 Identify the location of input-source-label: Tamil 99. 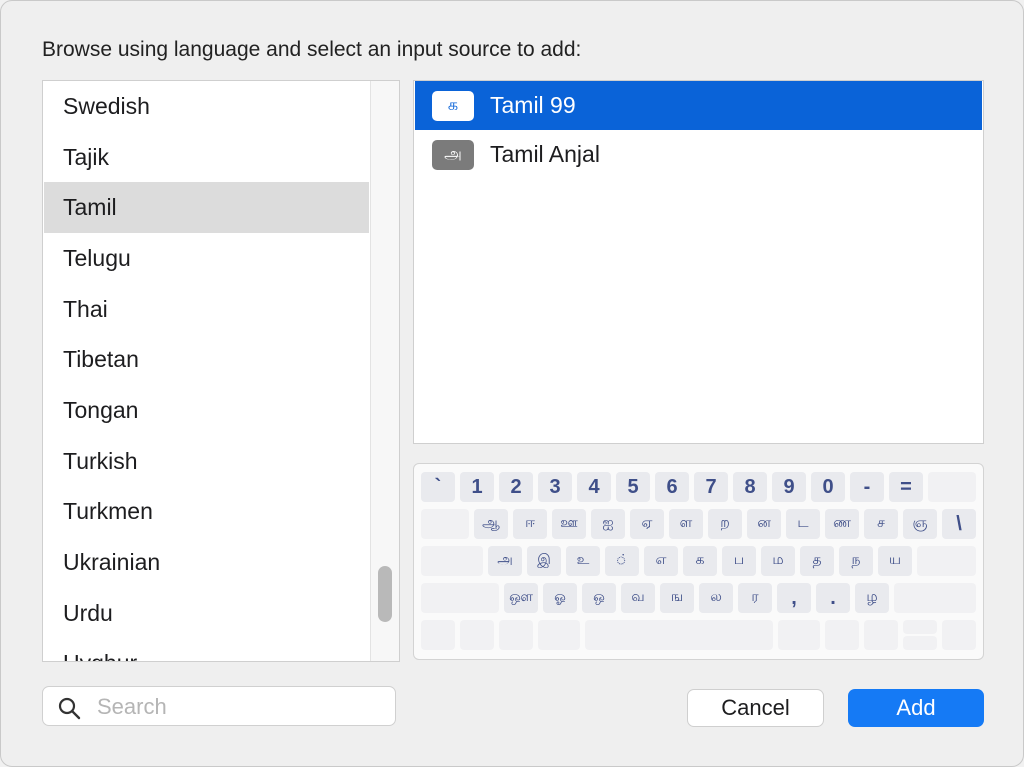
(533, 105).